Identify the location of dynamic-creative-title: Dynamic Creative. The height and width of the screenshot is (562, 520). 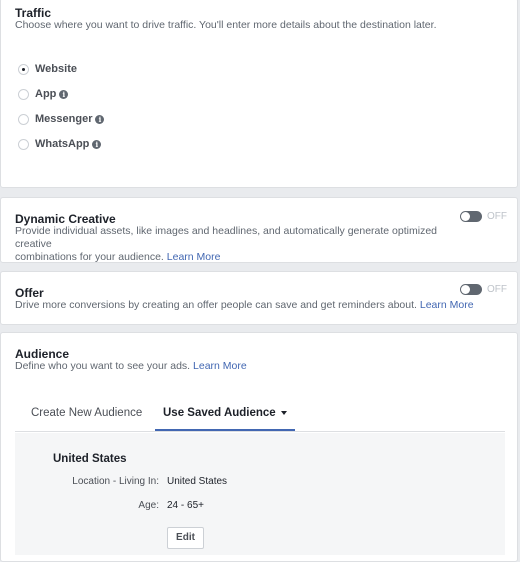
(65, 219).